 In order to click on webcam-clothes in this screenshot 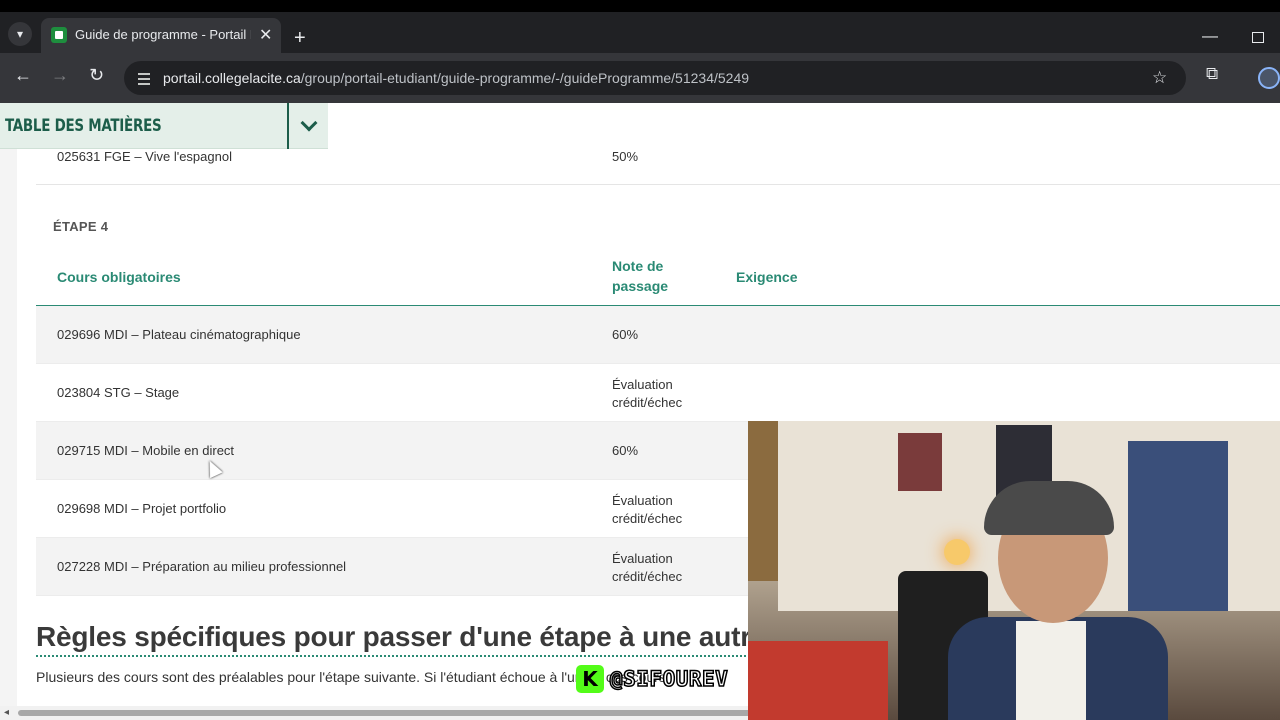, I will do `click(1178, 526)`.